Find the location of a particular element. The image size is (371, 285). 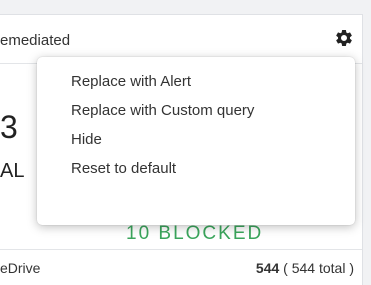

metric-label: AL is located at coordinates (12, 171).